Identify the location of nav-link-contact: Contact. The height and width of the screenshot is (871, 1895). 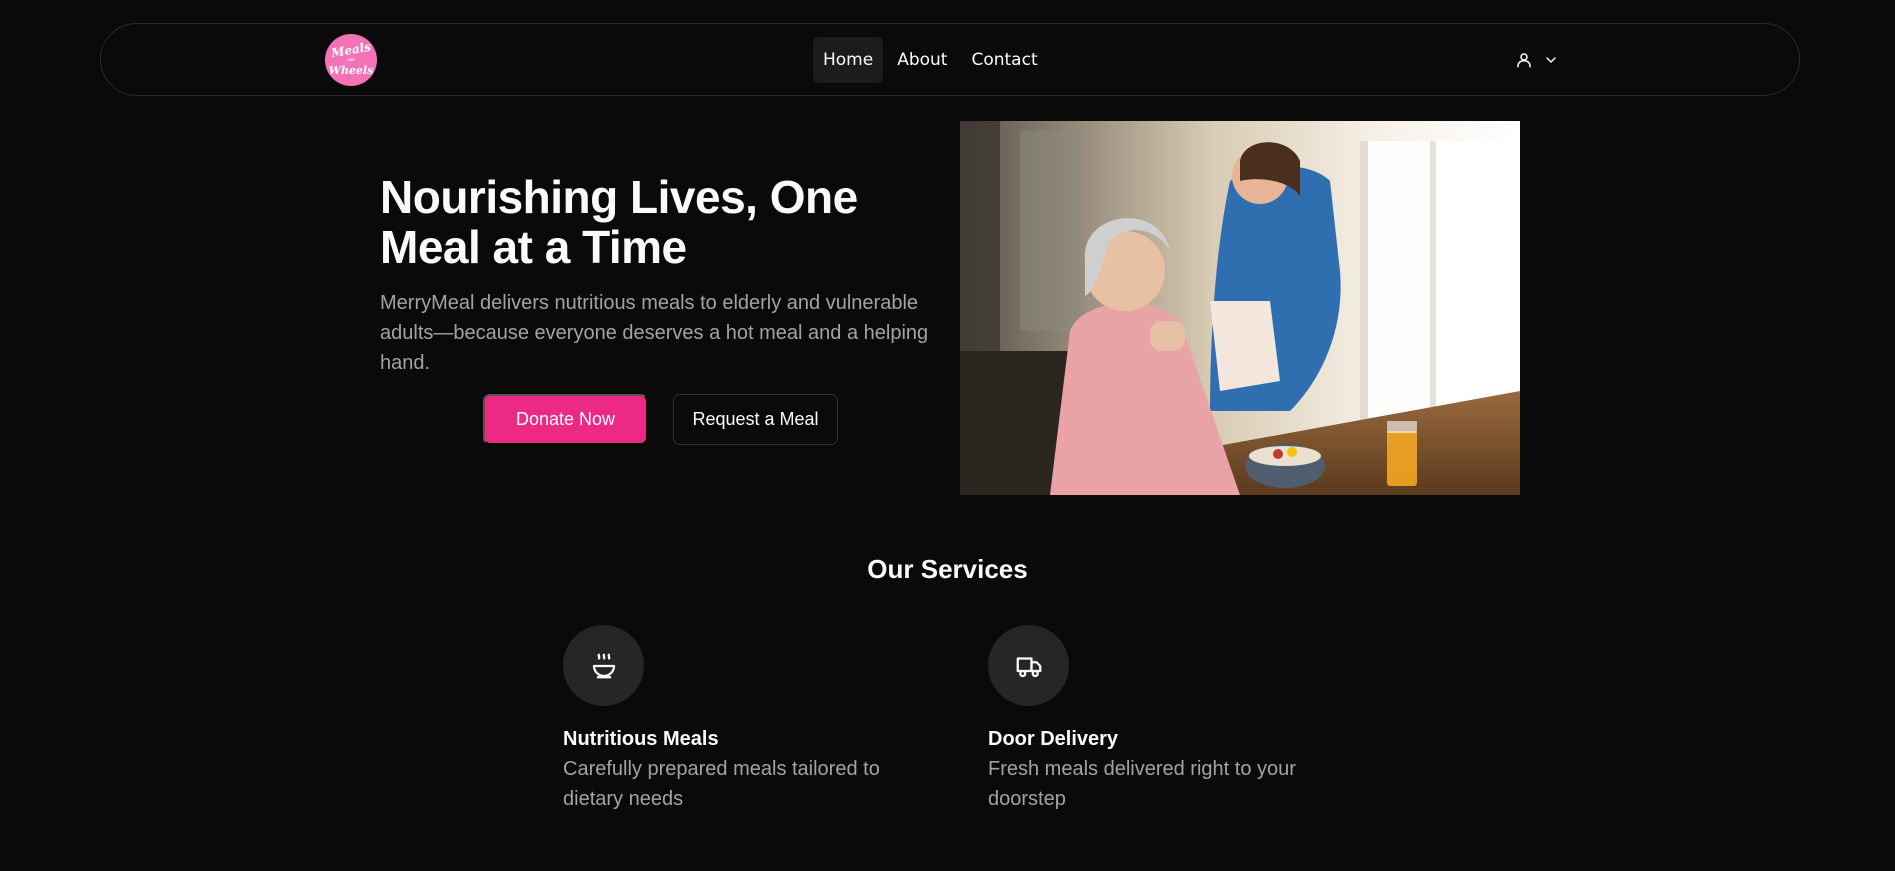
(1004, 60).